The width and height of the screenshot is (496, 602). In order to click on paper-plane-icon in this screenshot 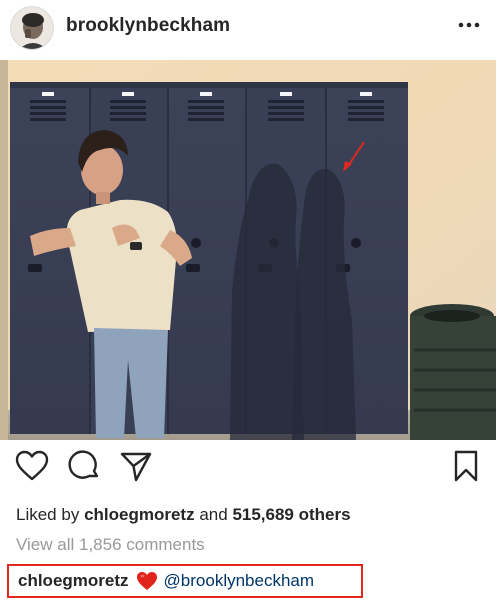, I will do `click(136, 466)`.